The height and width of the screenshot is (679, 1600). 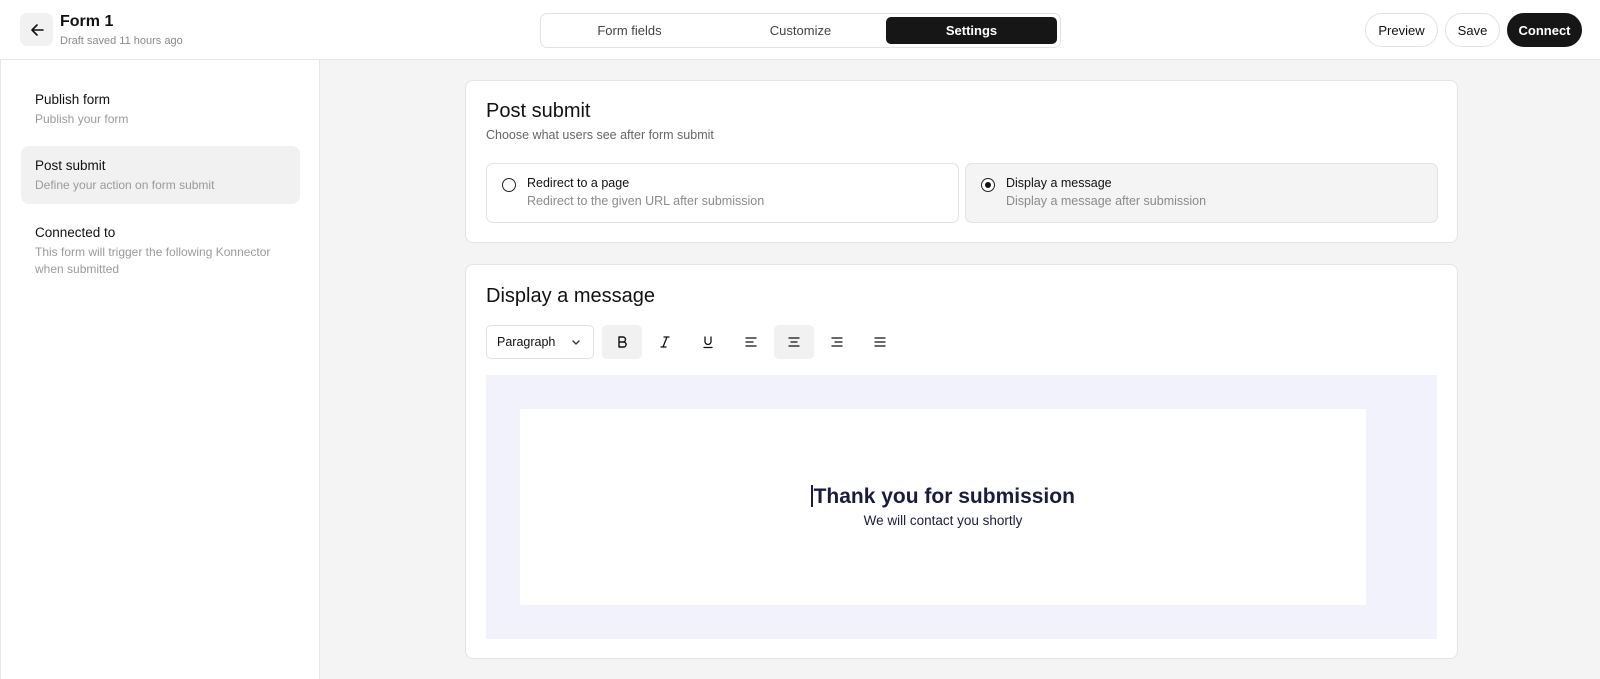 I want to click on align-justify-icon, so click(x=880, y=342).